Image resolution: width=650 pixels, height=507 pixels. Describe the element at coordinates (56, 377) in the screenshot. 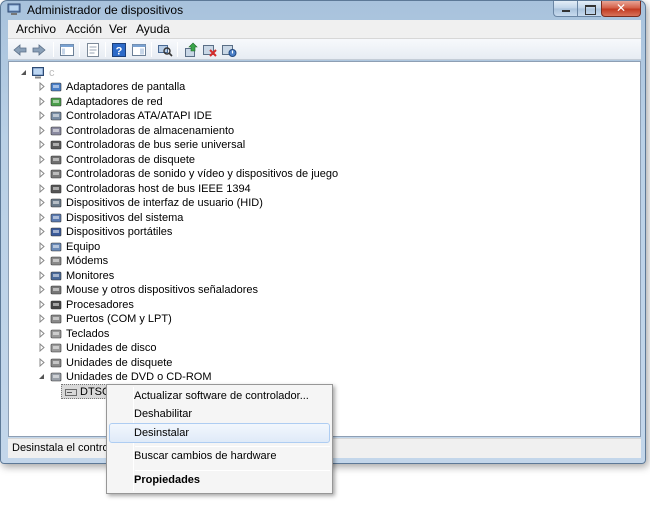

I see `dvd-drive-icon` at that location.